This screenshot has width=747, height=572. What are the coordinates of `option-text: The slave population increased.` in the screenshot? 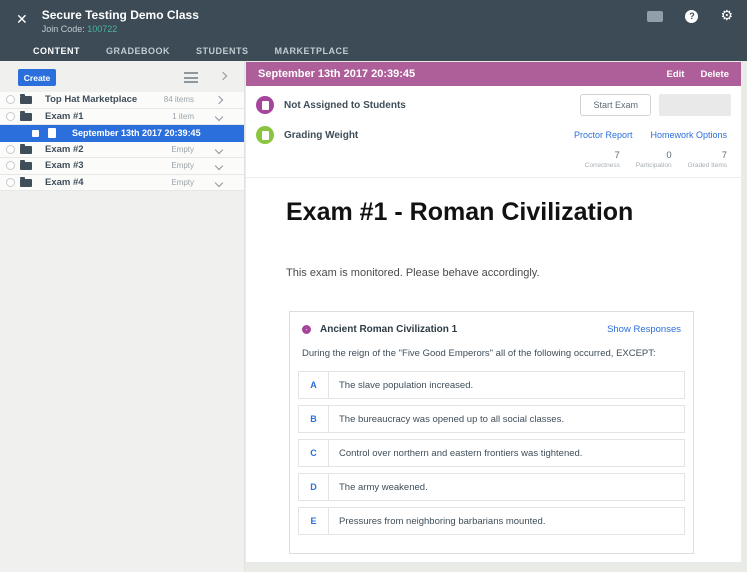 It's located at (406, 385).